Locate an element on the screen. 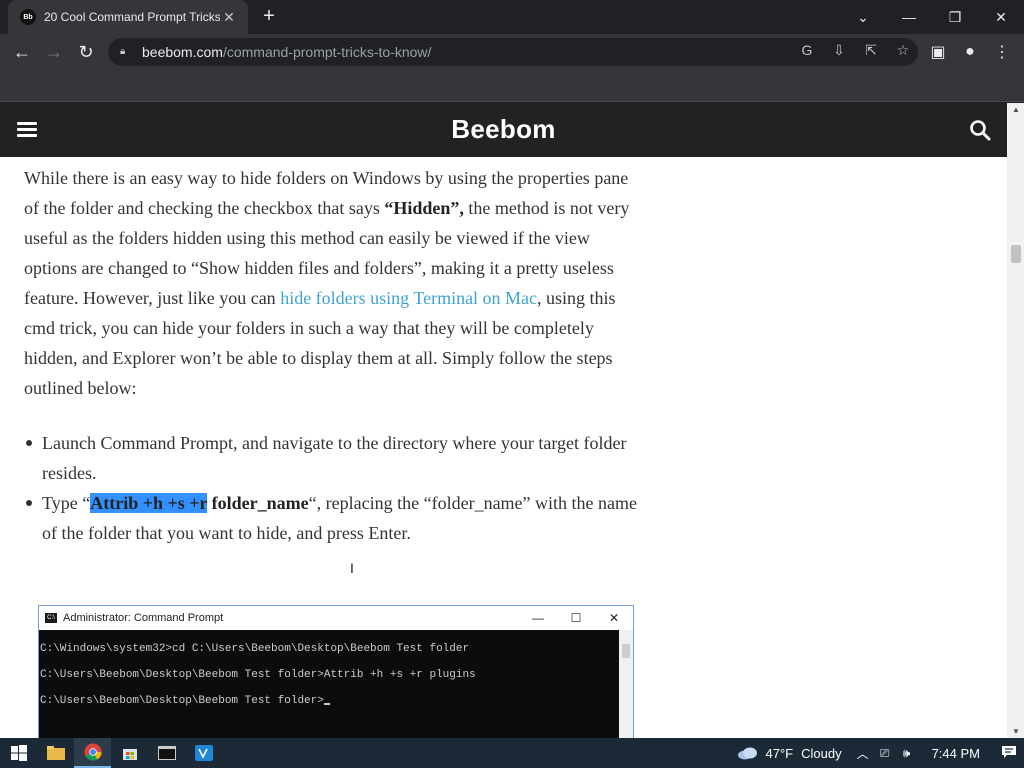  back-button: ← is located at coordinates (22, 52).